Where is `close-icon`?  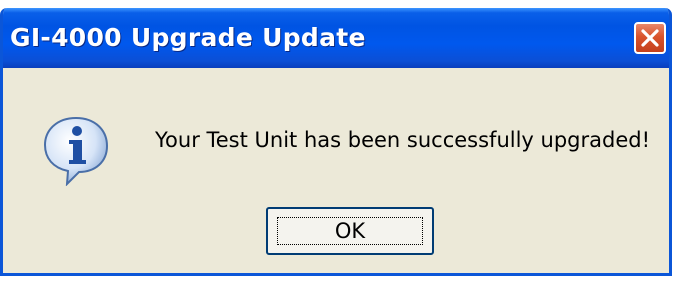 close-icon is located at coordinates (650, 38).